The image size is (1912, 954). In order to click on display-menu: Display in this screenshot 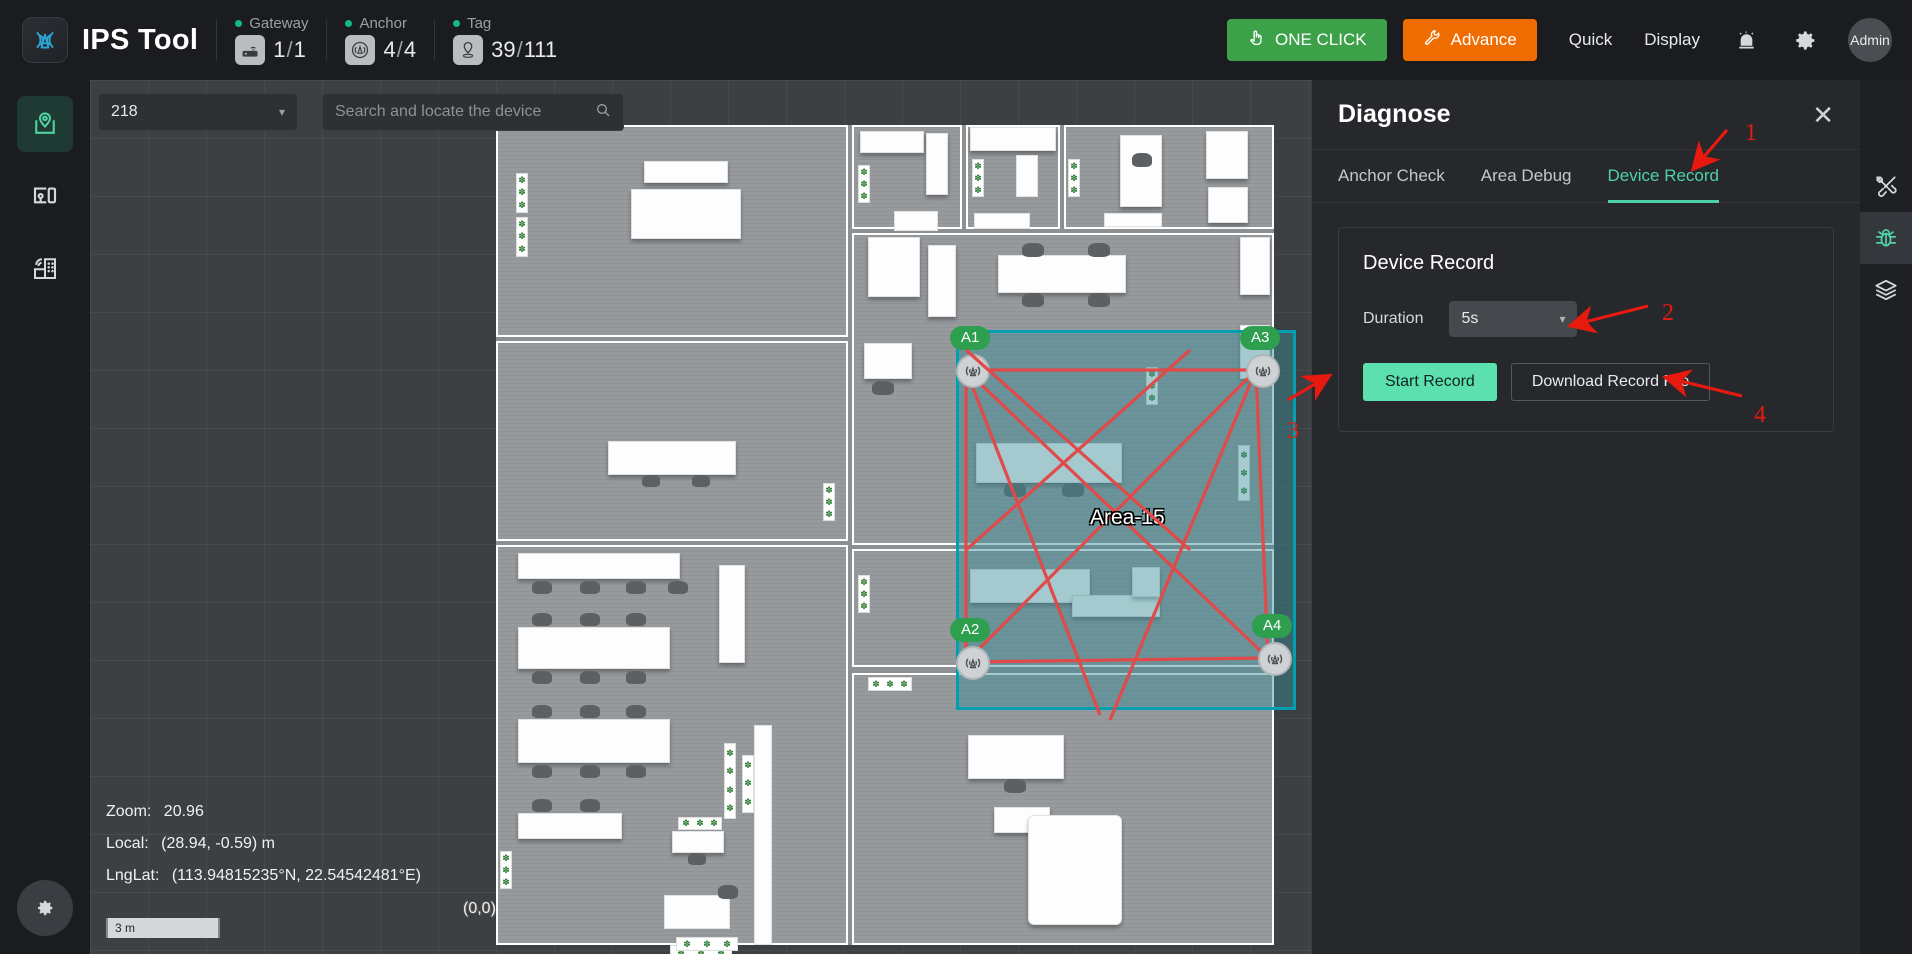, I will do `click(1672, 40)`.